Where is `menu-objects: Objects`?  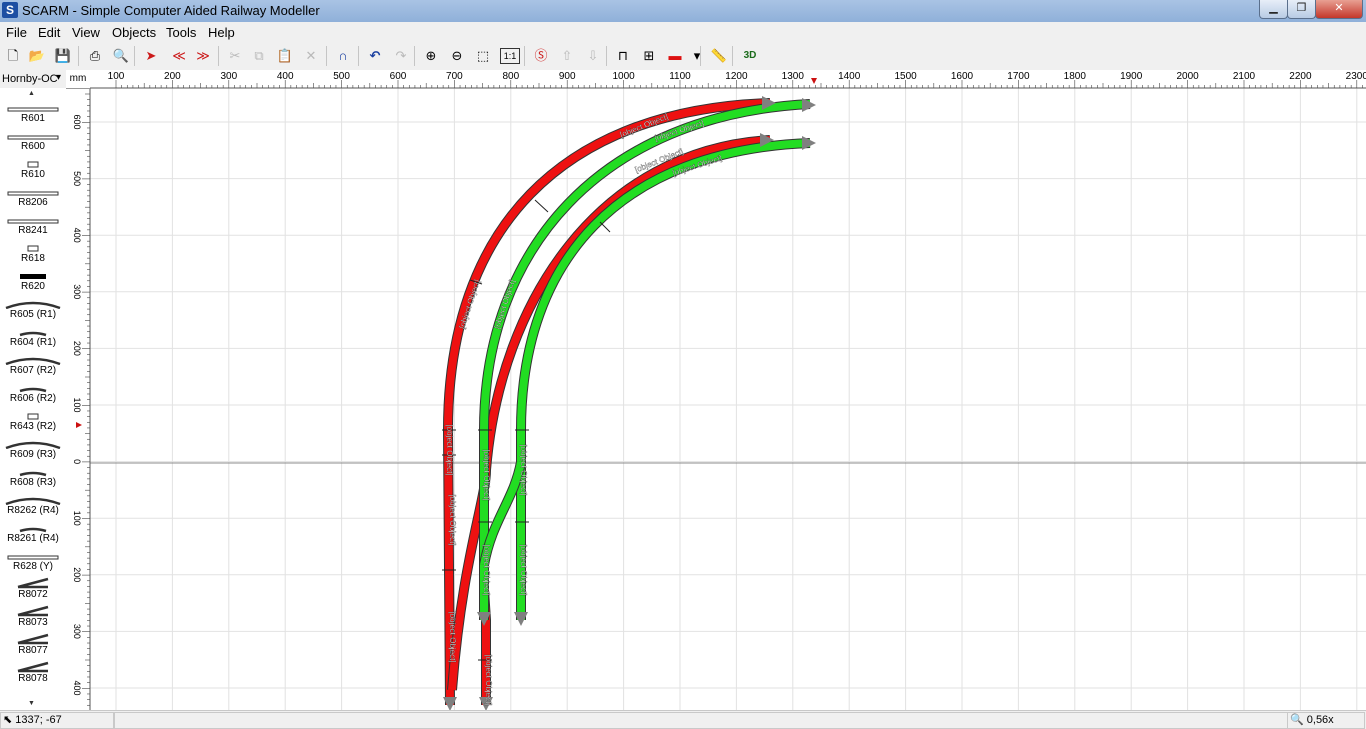
menu-objects: Objects is located at coordinates (134, 32).